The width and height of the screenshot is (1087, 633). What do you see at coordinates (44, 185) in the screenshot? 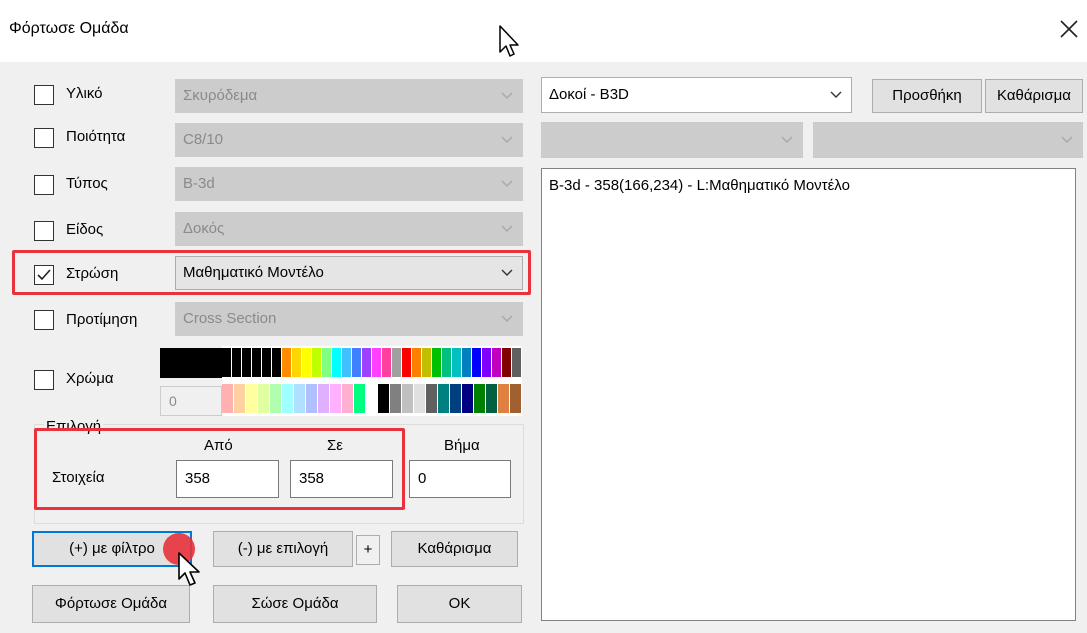
I see `type-checkbox` at bounding box center [44, 185].